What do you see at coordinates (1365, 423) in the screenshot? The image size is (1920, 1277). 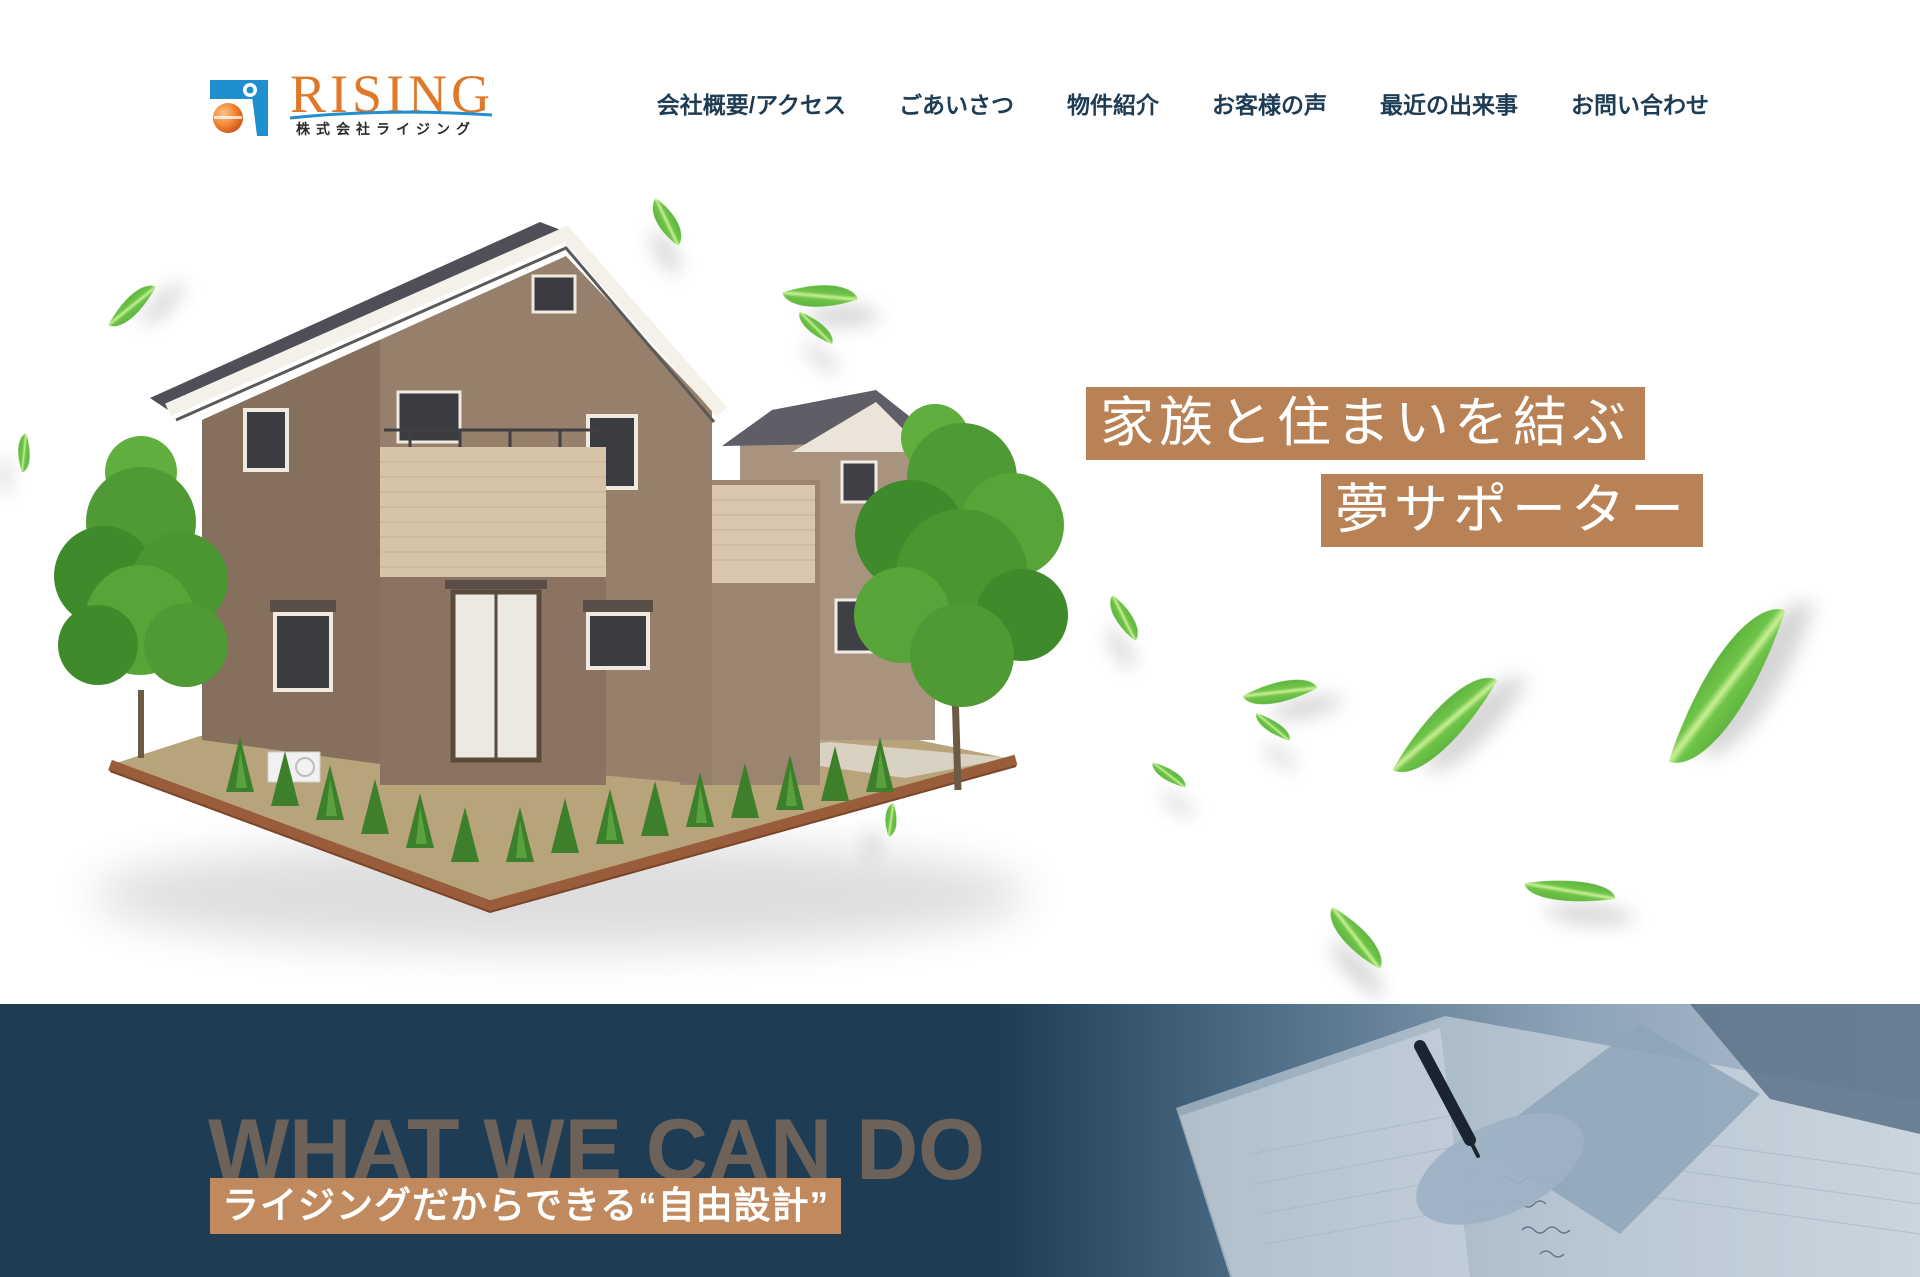 I see `hero-tagline-line1: 家族と住まいを結ぶ` at bounding box center [1365, 423].